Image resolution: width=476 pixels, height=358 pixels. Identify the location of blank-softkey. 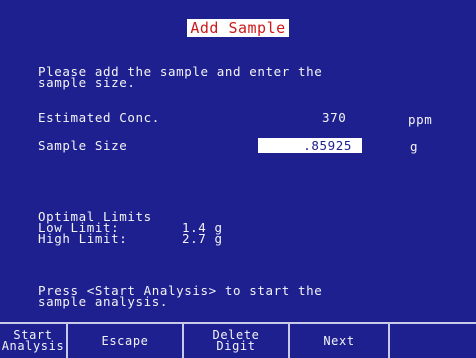
(433, 341).